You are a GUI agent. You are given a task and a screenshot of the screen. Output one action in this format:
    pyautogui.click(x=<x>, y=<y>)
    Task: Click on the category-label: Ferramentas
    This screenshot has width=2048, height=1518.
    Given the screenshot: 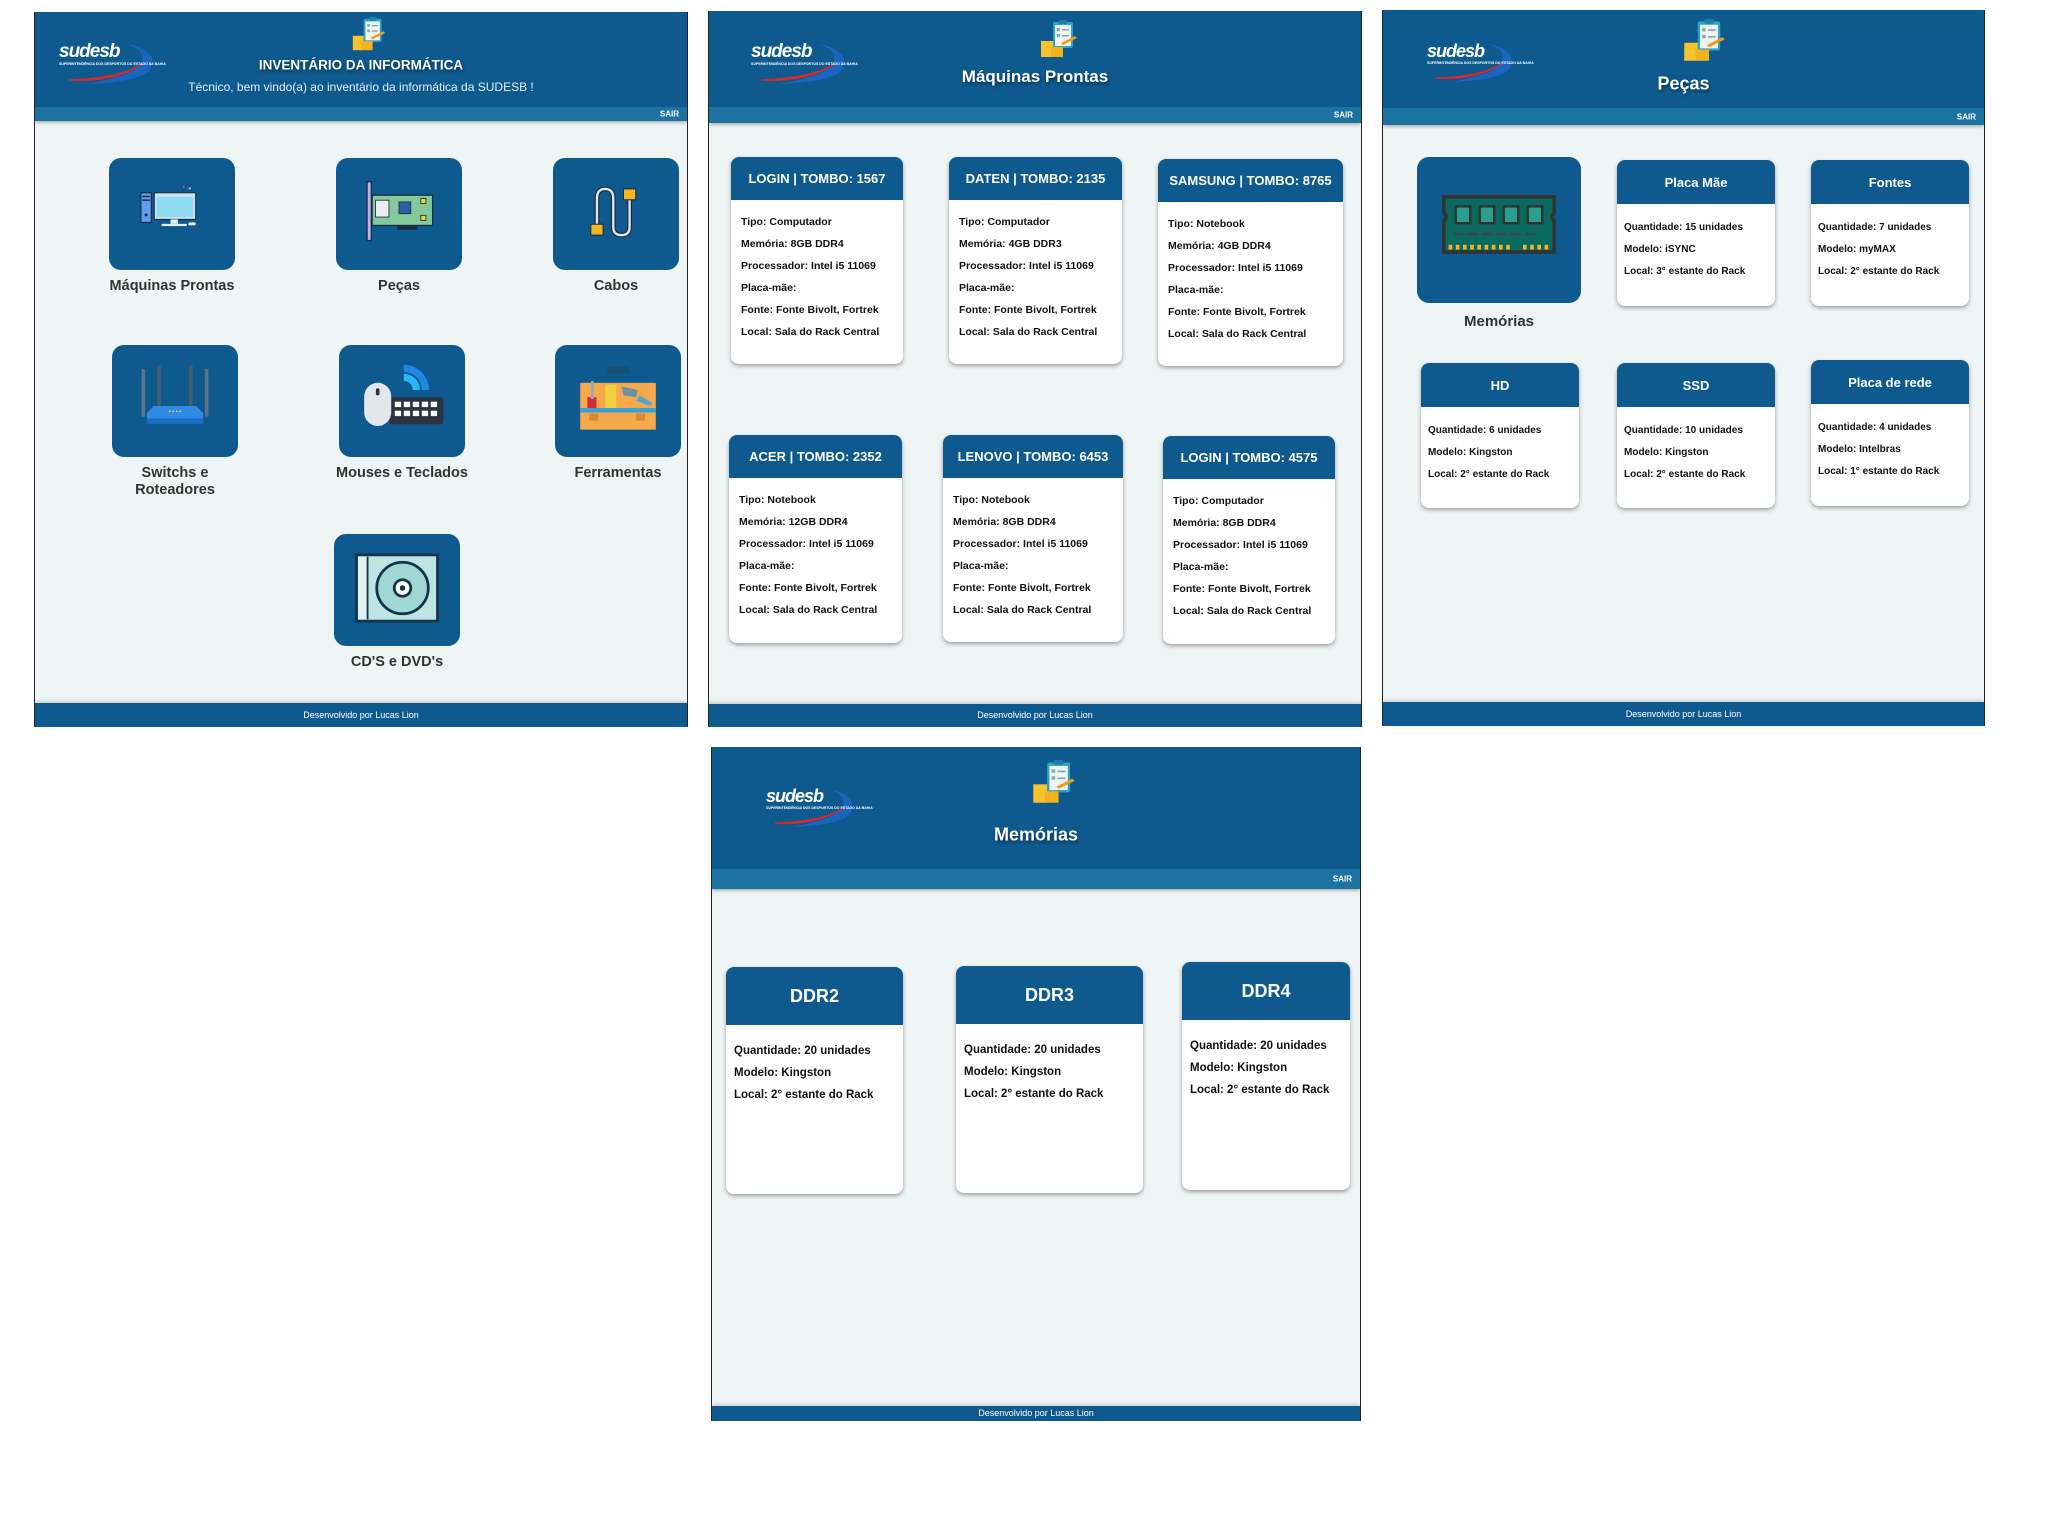 What is the action you would take?
    pyautogui.click(x=602, y=473)
    